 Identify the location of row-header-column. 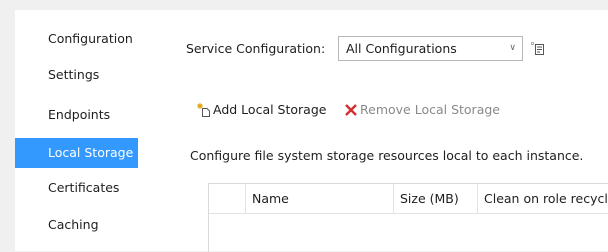
(227, 199).